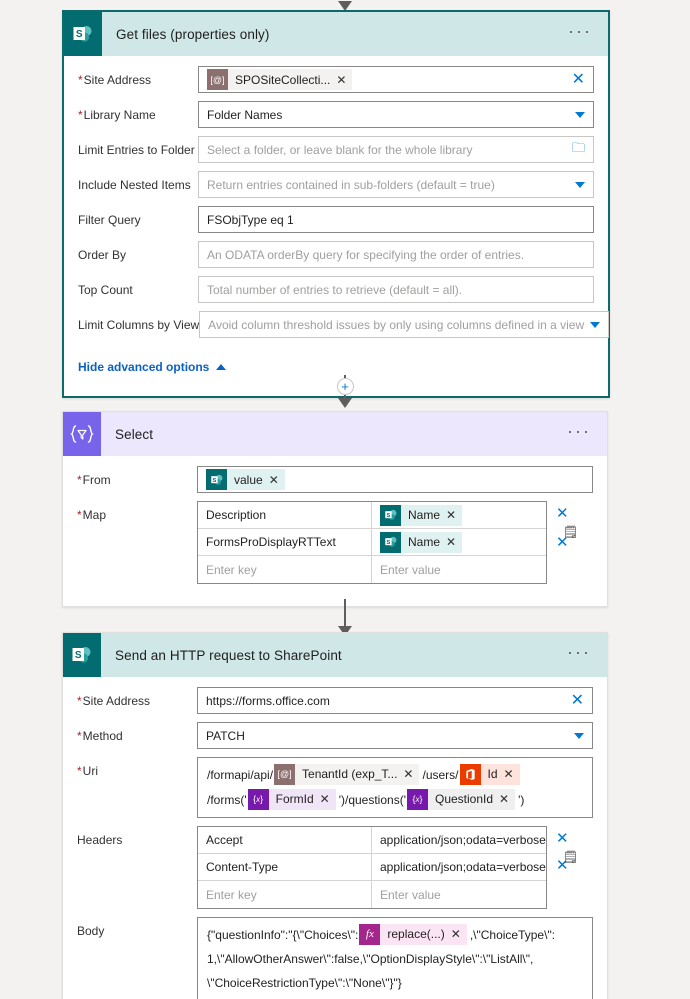  Describe the element at coordinates (193, 34) in the screenshot. I see `card-title: Get files (properties only)` at that location.